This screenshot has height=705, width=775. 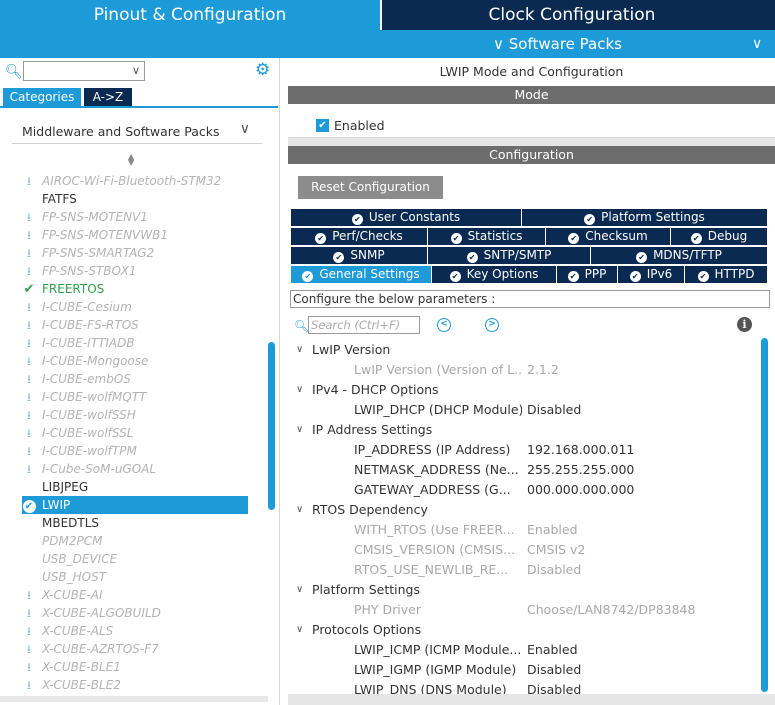 What do you see at coordinates (644, 217) in the screenshot?
I see `tab-platform-settings: ✔ Platform Settings` at bounding box center [644, 217].